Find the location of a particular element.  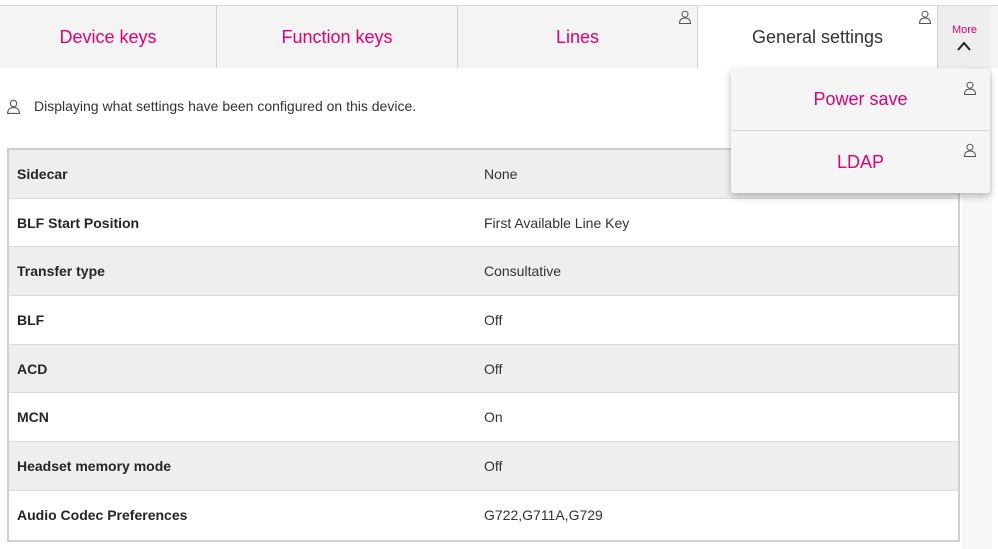

table-row: BLF Off is located at coordinates (483, 320).